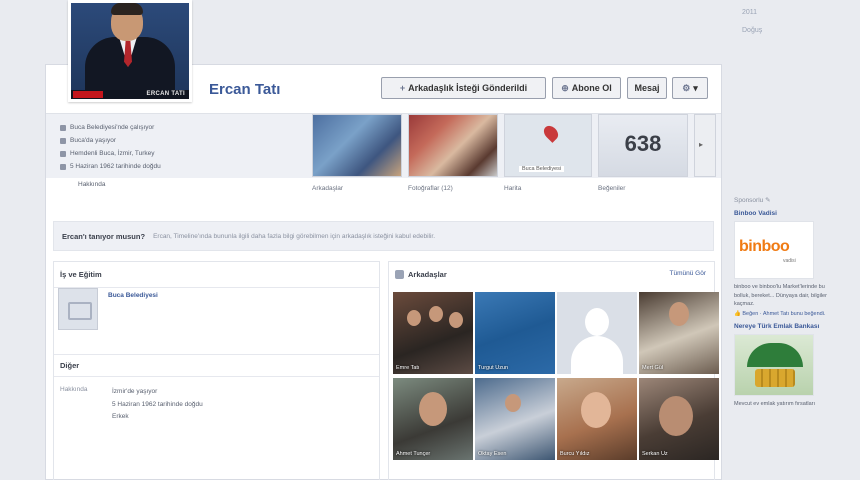 The width and height of the screenshot is (860, 480). Describe the element at coordinates (789, 261) in the screenshot. I see `binboo-logo-sub: vadisi` at that location.